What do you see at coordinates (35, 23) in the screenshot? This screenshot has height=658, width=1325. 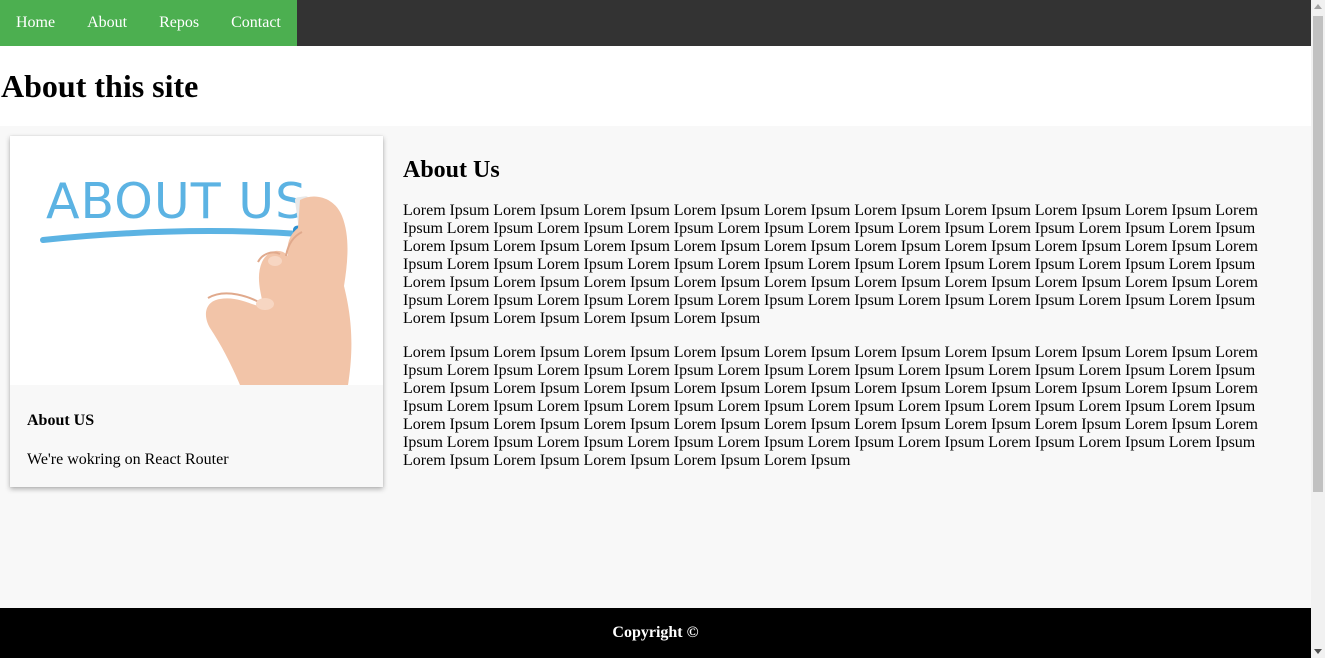 I see `nav-link-home: Home` at bounding box center [35, 23].